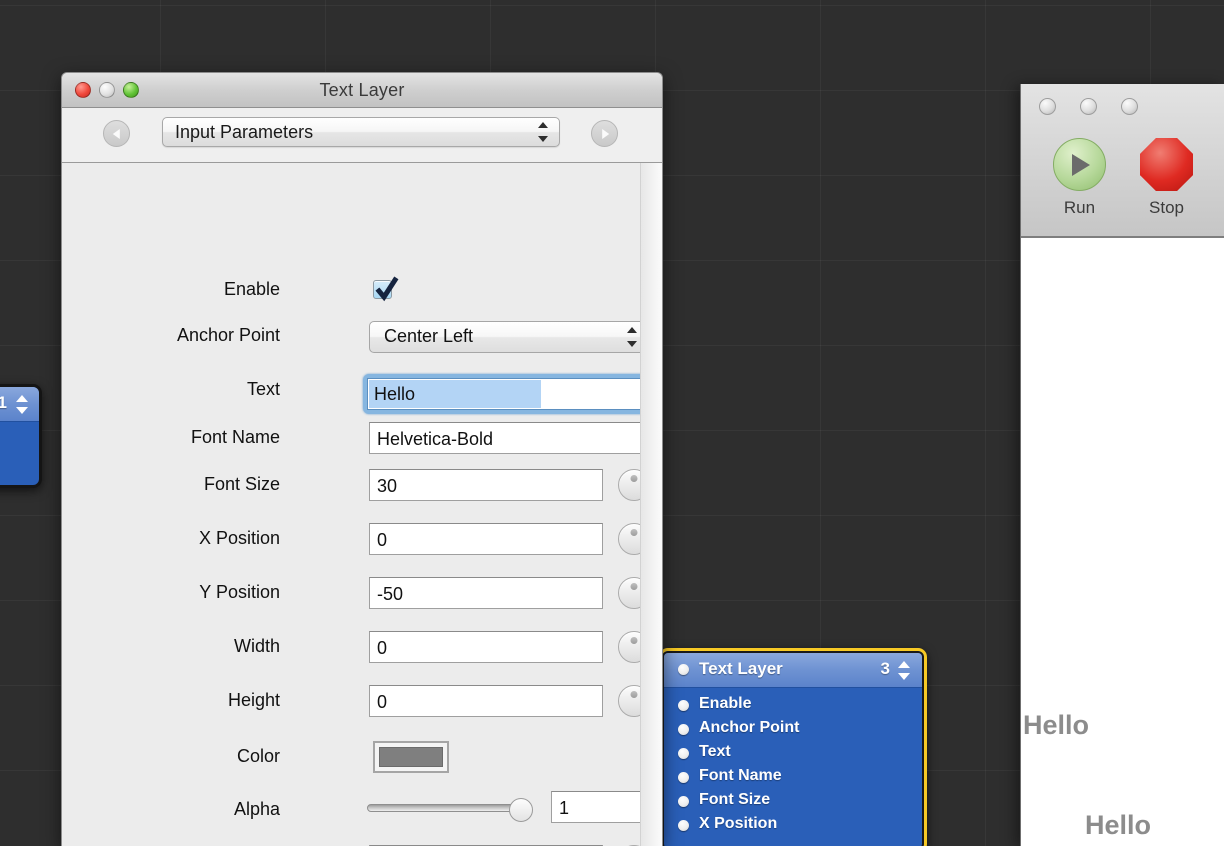 Image resolution: width=1224 pixels, height=846 pixels. Describe the element at coordinates (904, 670) in the screenshot. I see `node-count-stepper-icon` at that location.